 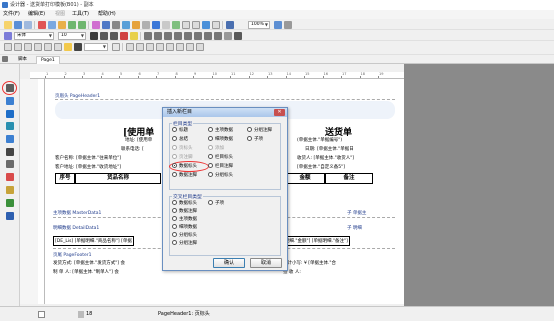 What do you see at coordinates (28, 24) in the screenshot?
I see `open-icon` at bounding box center [28, 24].